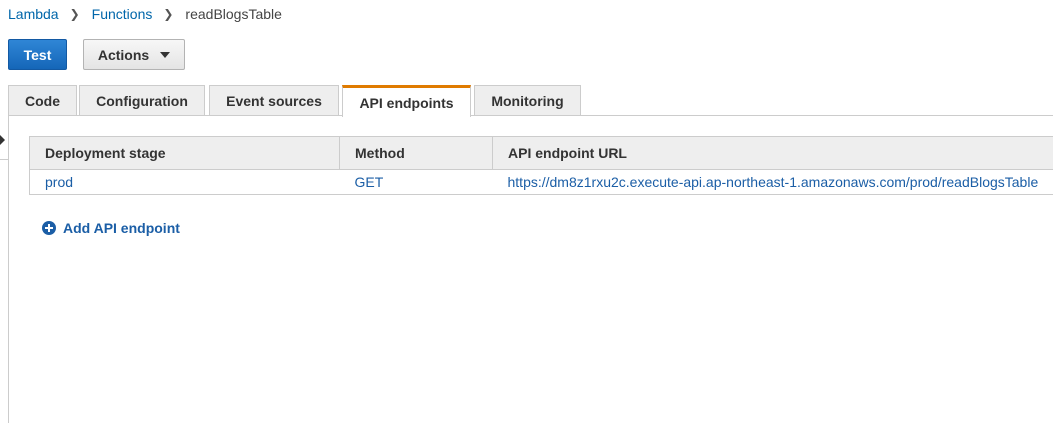 The height and width of the screenshot is (423, 1053). I want to click on tab-label: Code, so click(42, 101).